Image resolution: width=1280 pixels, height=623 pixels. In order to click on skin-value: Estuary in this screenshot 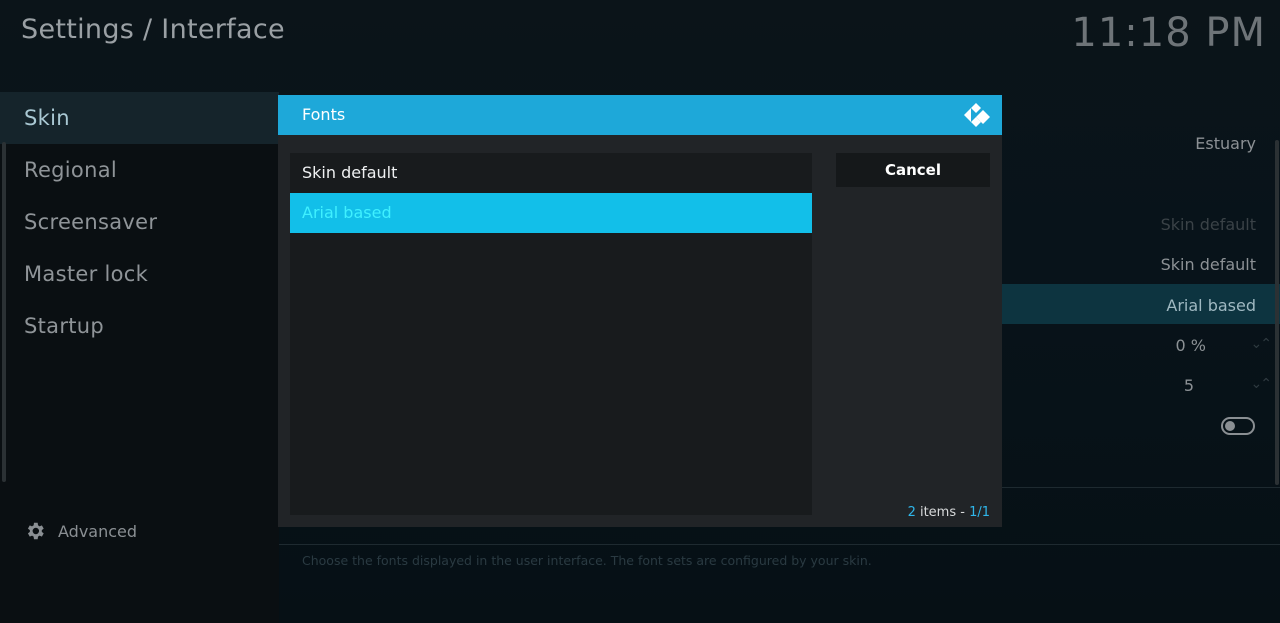, I will do `click(1225, 143)`.